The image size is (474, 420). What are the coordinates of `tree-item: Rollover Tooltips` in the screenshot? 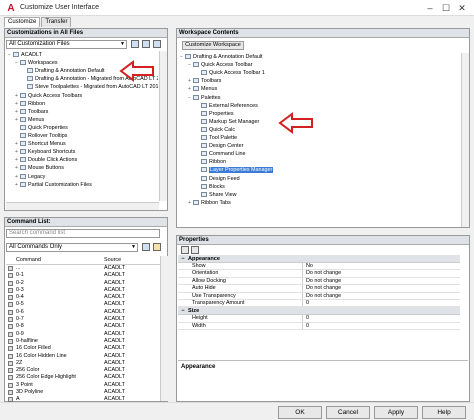 It's located at (41, 136).